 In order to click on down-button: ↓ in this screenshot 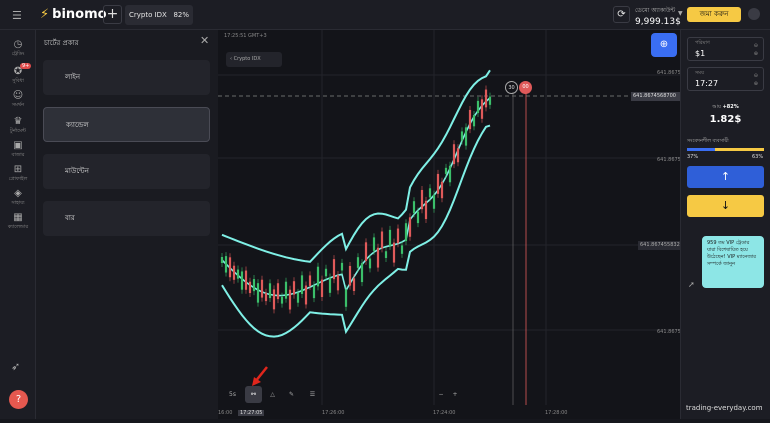, I will do `click(725, 206)`.